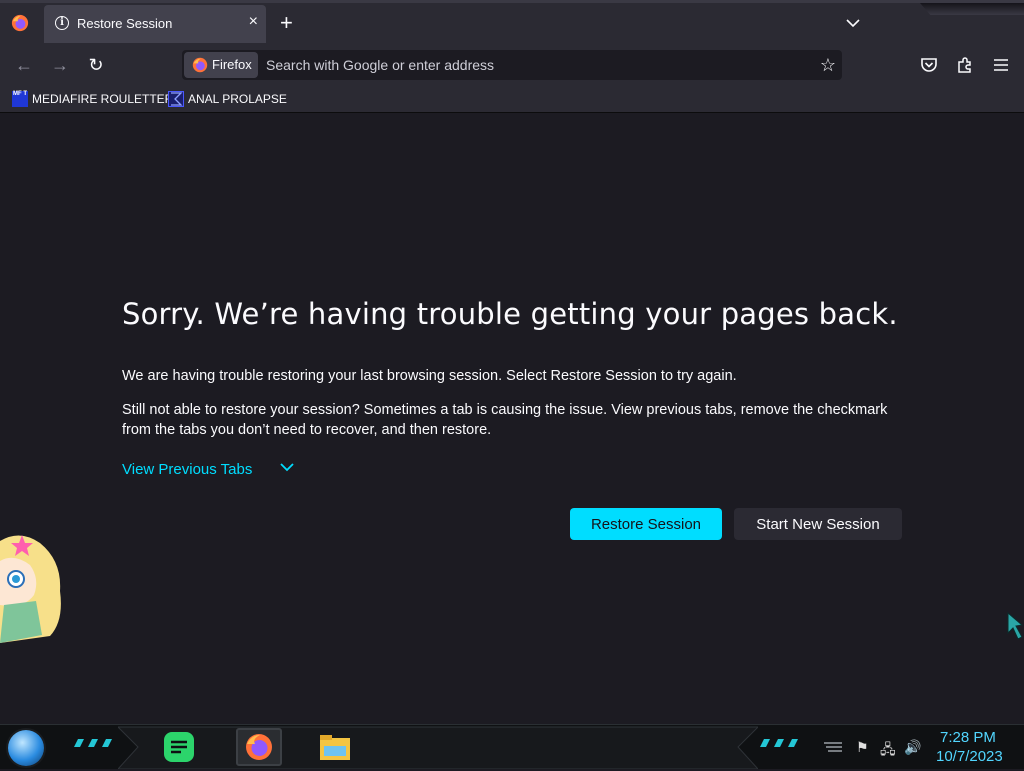  I want to click on reload-button: ↻, so click(96, 65).